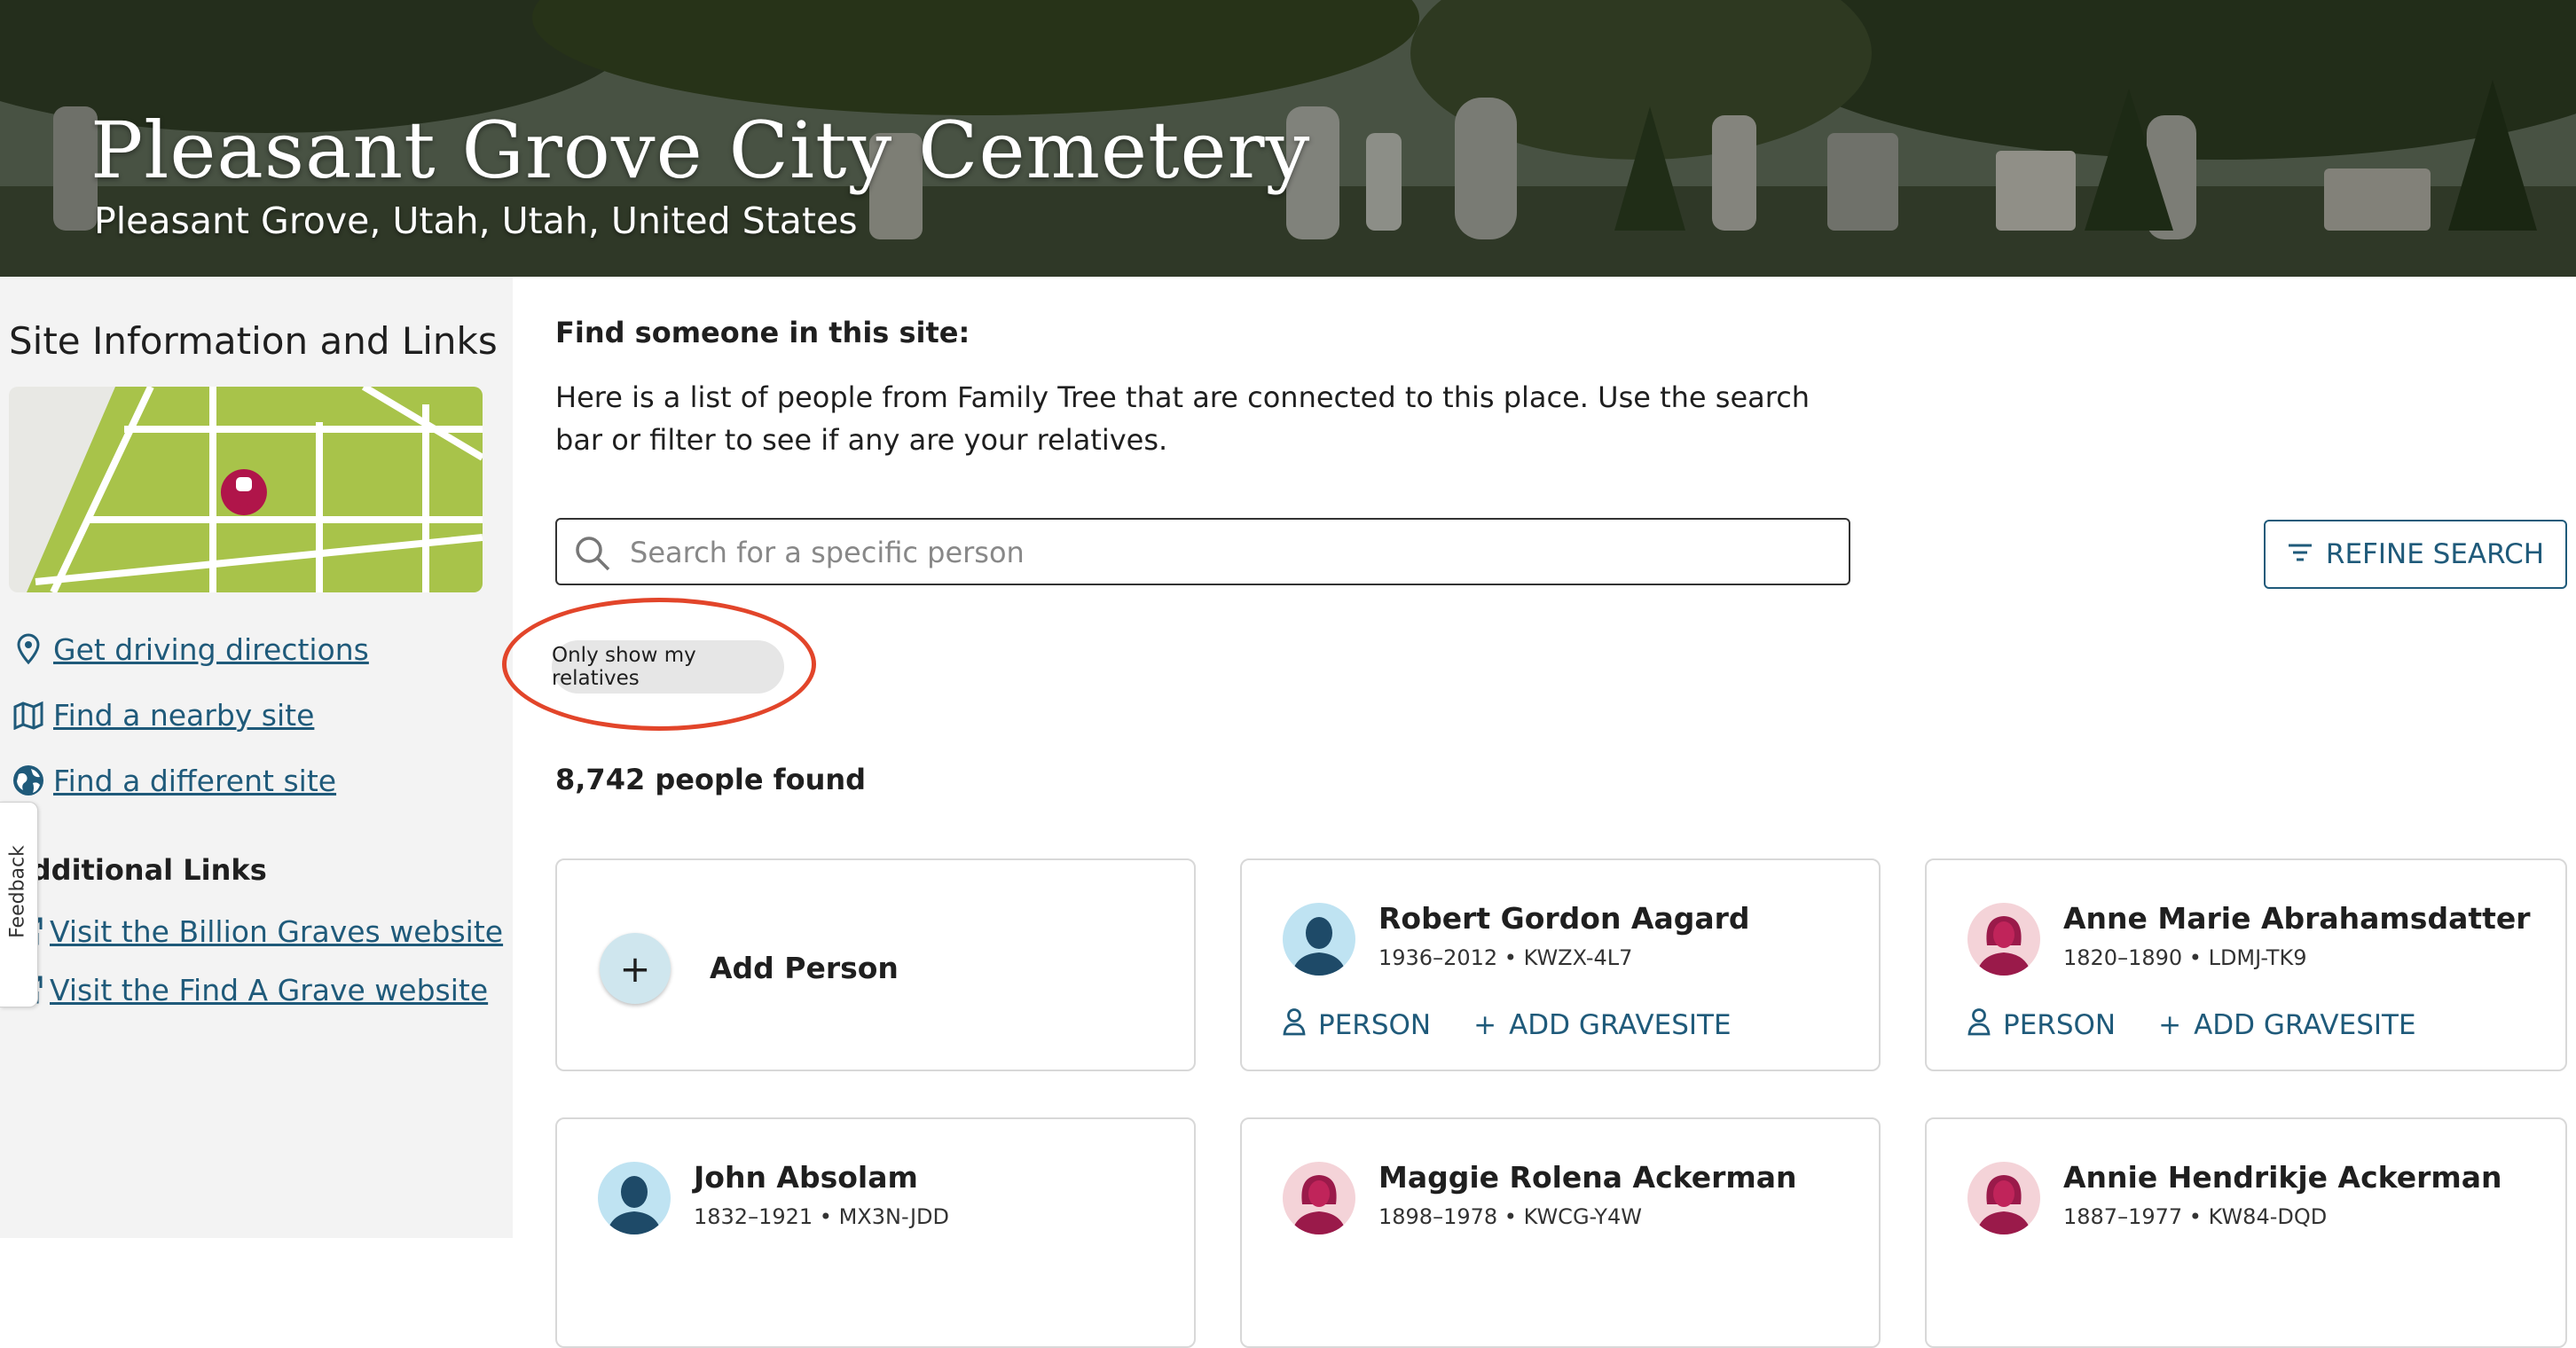  Describe the element at coordinates (2300, 554) in the screenshot. I see `filter-icon` at that location.